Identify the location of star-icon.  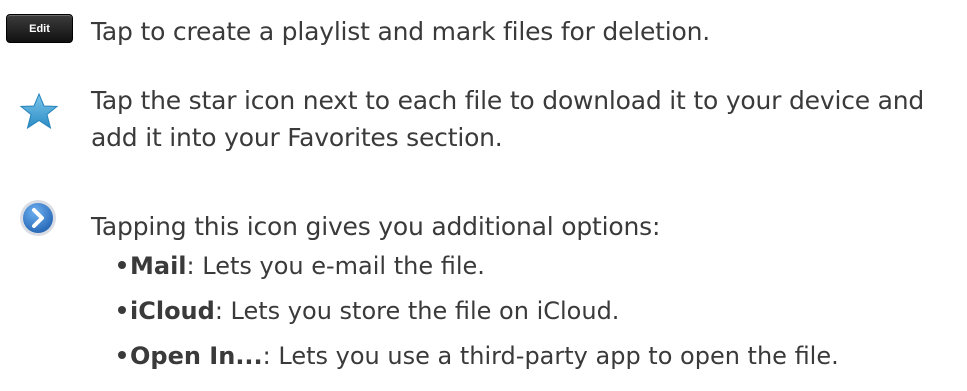
(39, 111).